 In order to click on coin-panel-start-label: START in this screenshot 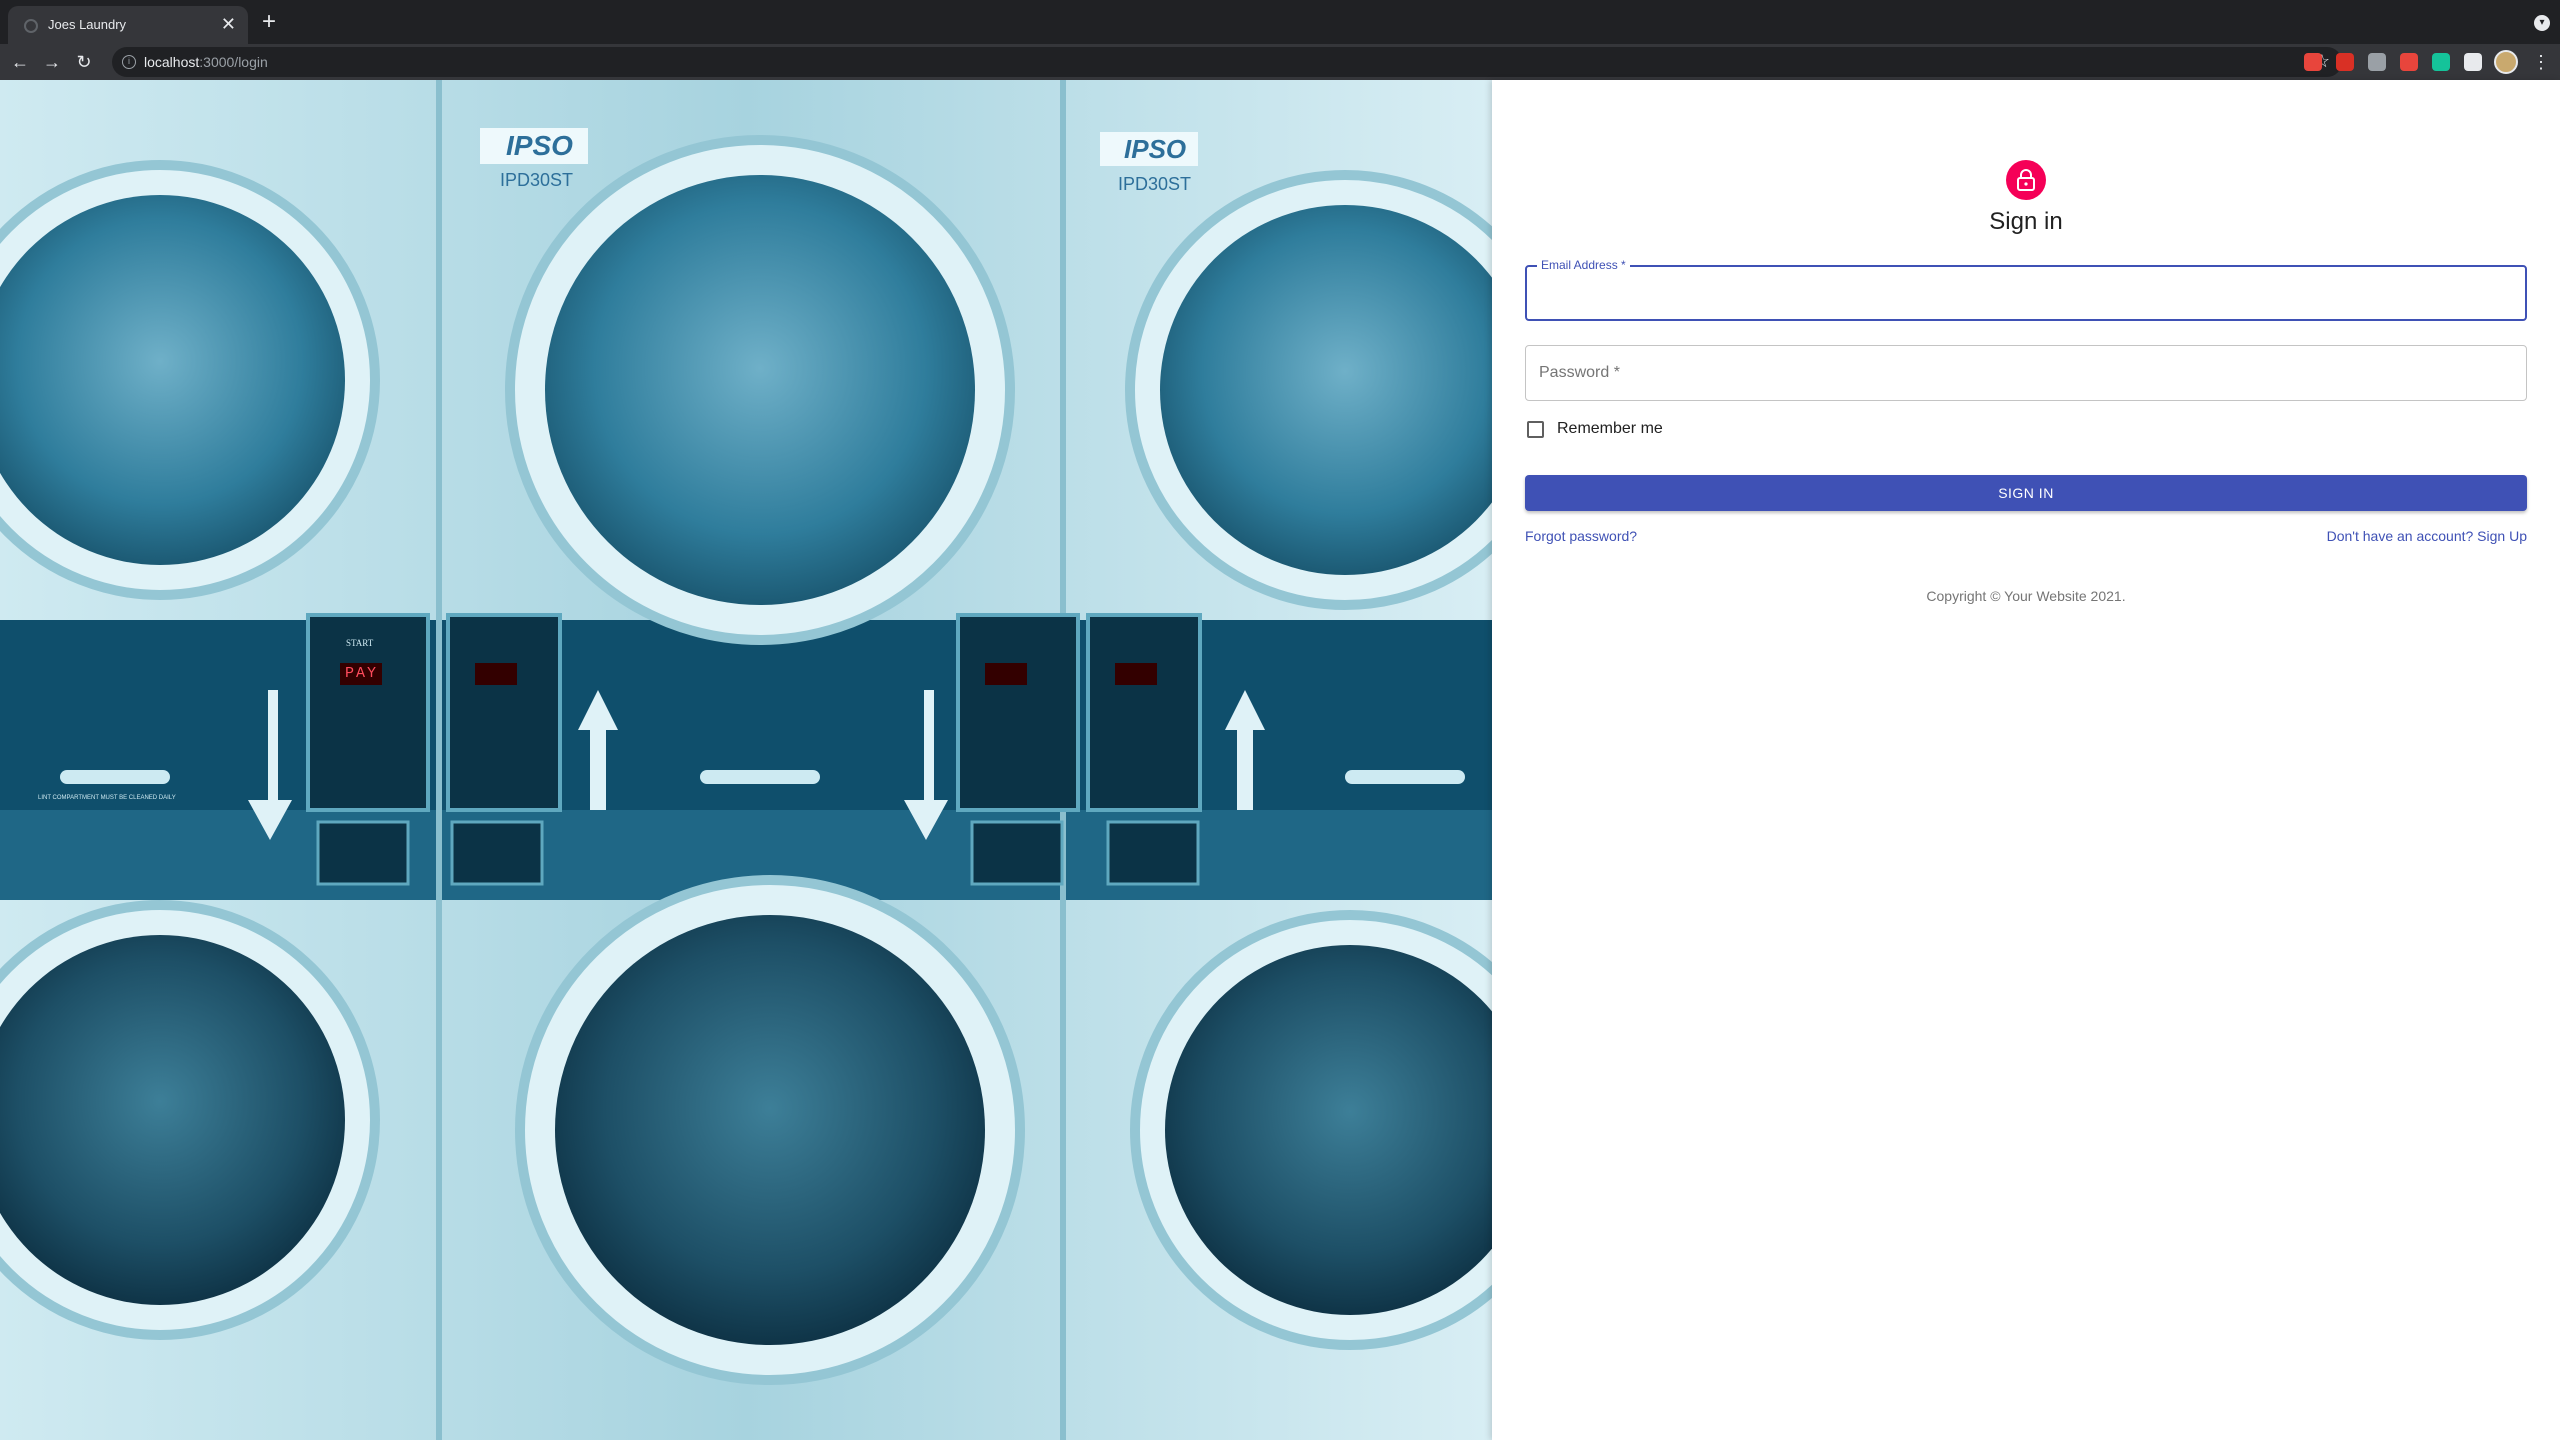, I will do `click(360, 643)`.